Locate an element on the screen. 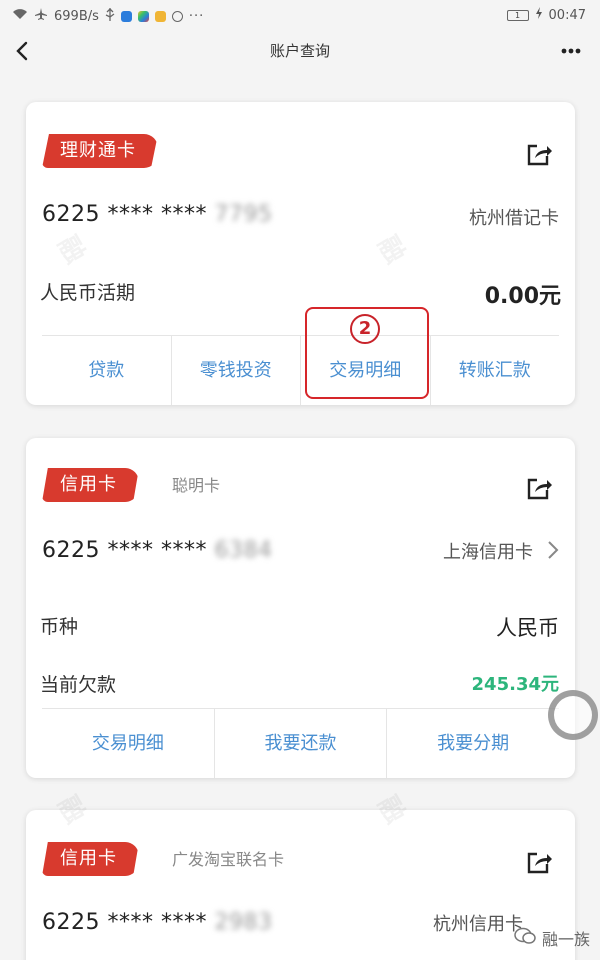 The height and width of the screenshot is (960, 600). currency-value: 人民币 is located at coordinates (527, 628).